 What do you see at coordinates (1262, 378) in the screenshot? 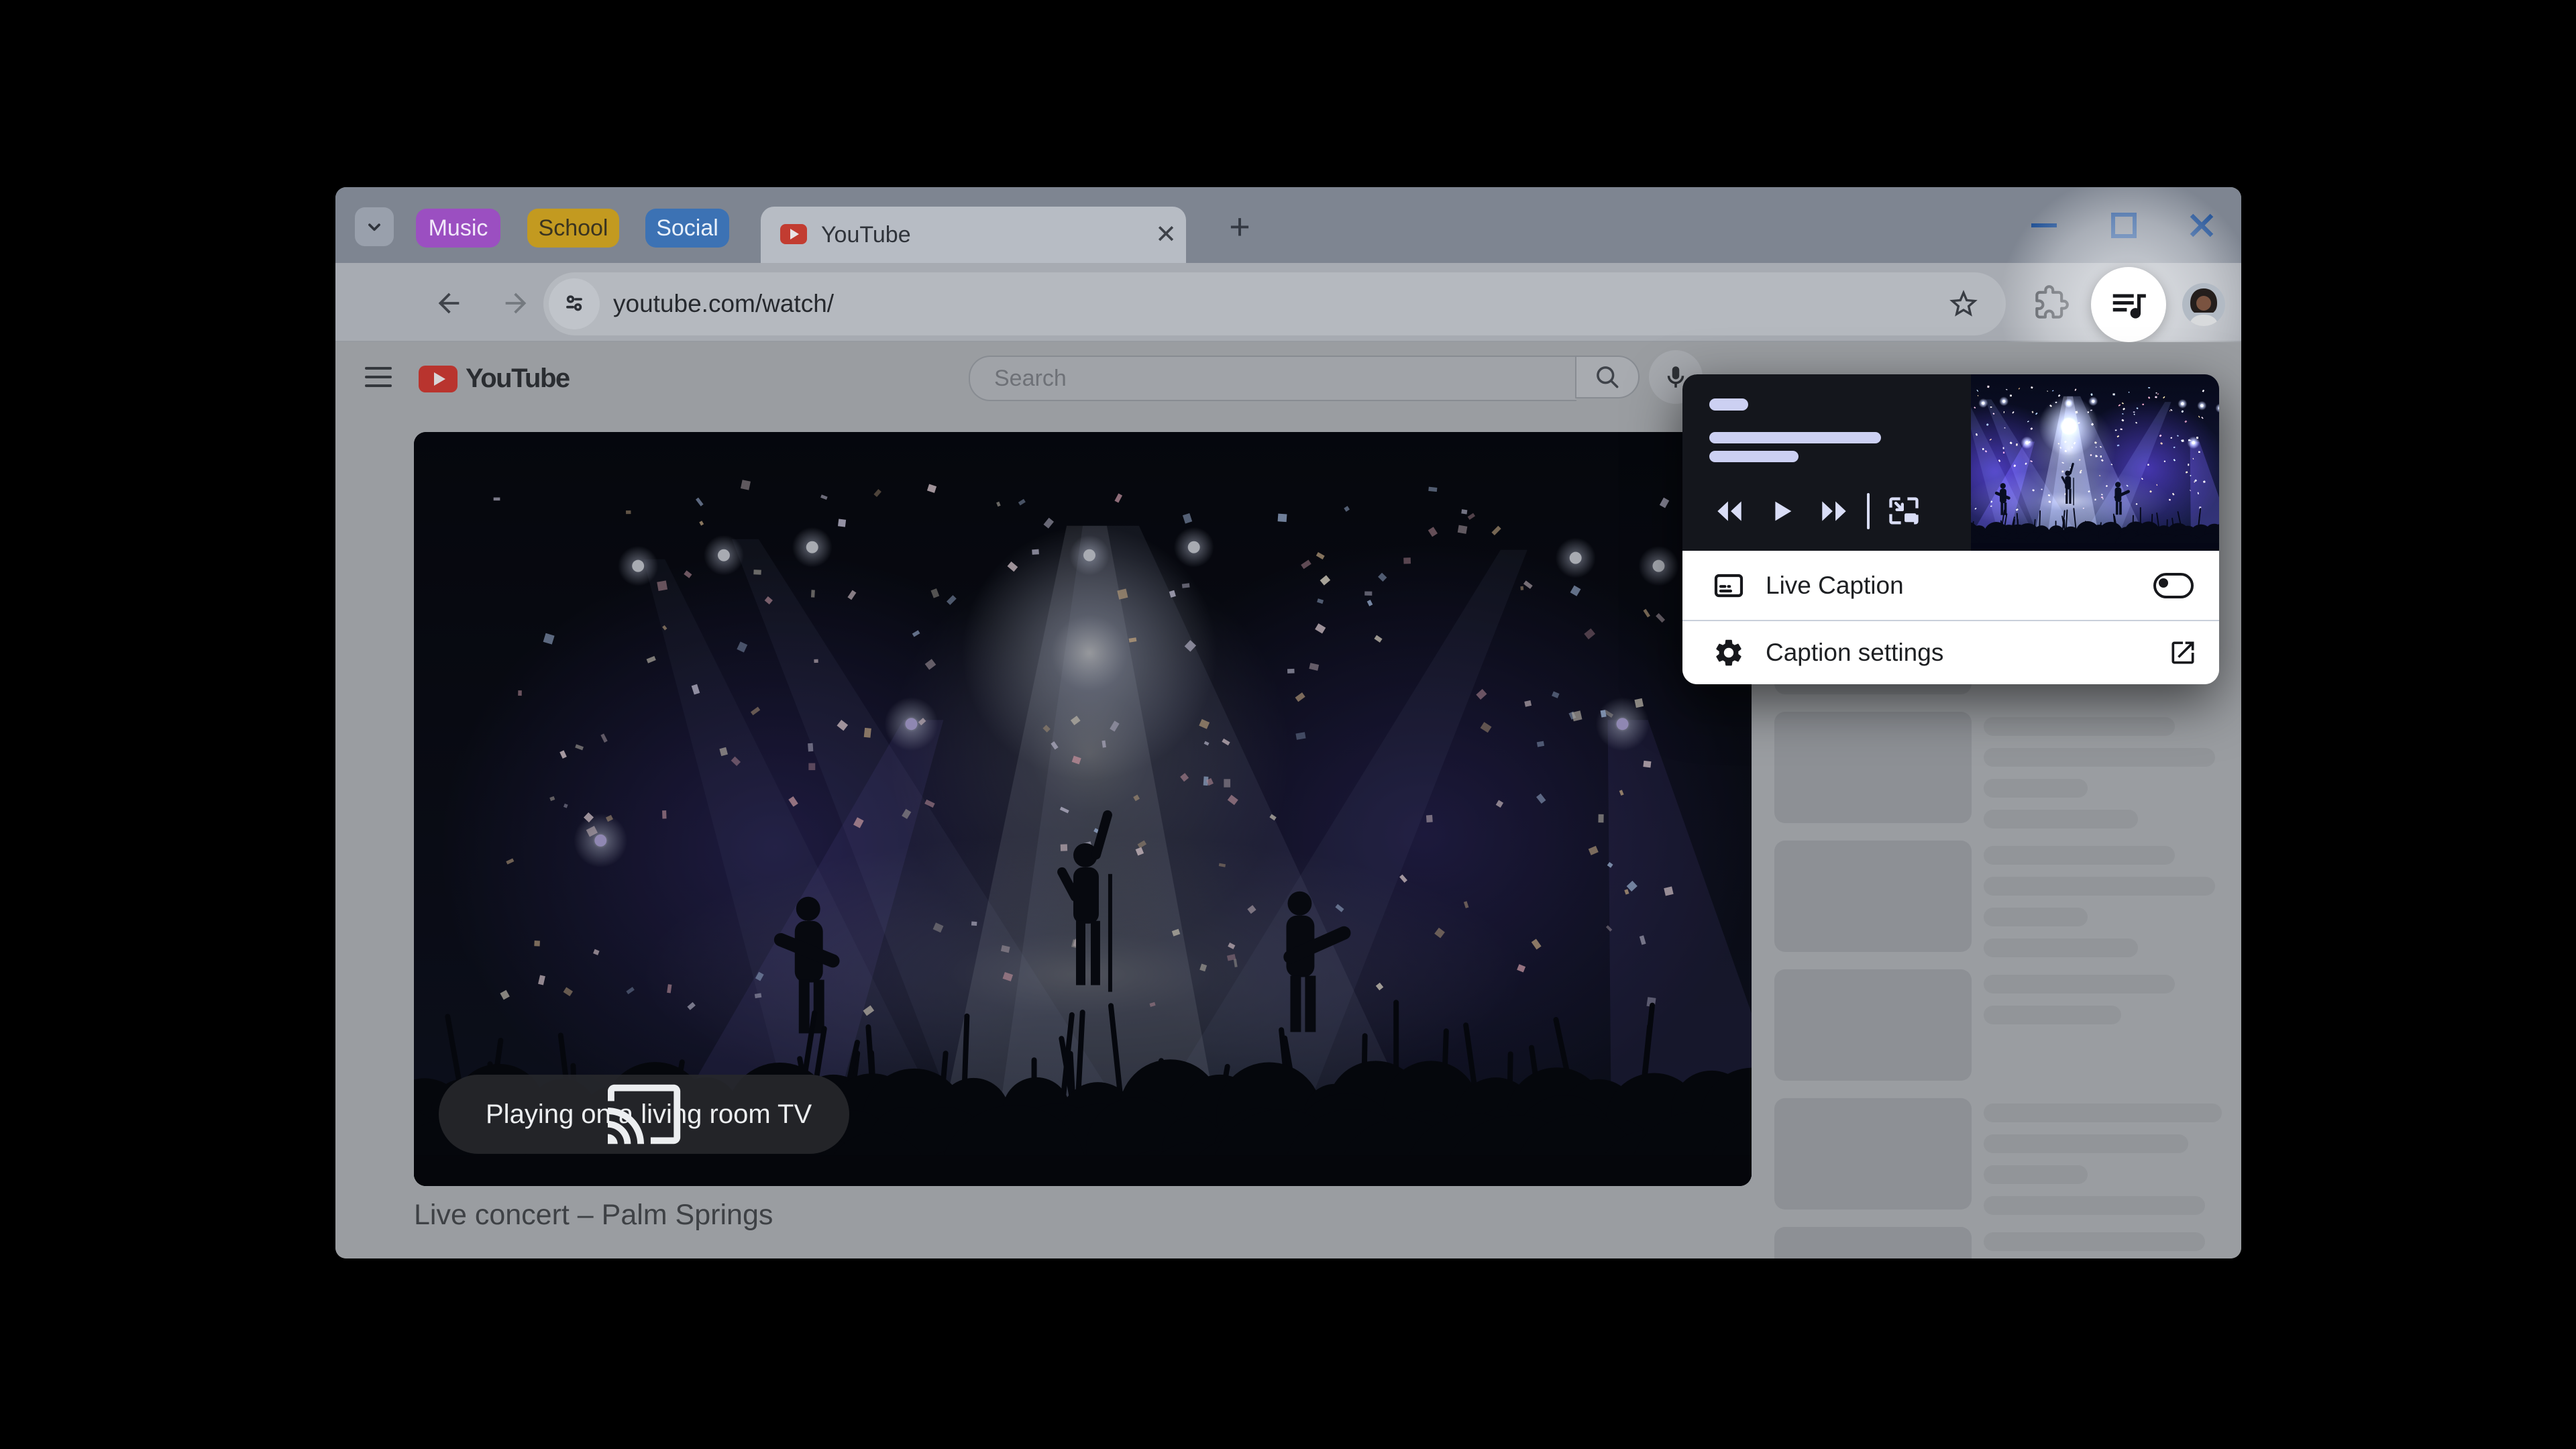
I see `search-input` at bounding box center [1262, 378].